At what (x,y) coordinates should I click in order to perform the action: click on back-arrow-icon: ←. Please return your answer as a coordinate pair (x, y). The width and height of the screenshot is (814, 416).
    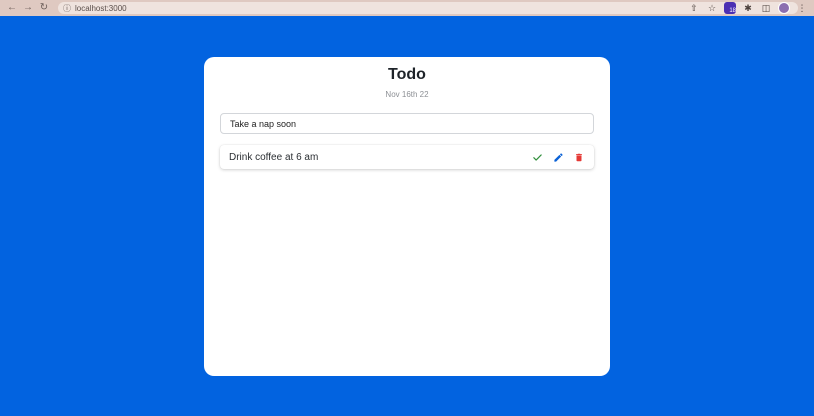
    Looking at the image, I should click on (12, 8).